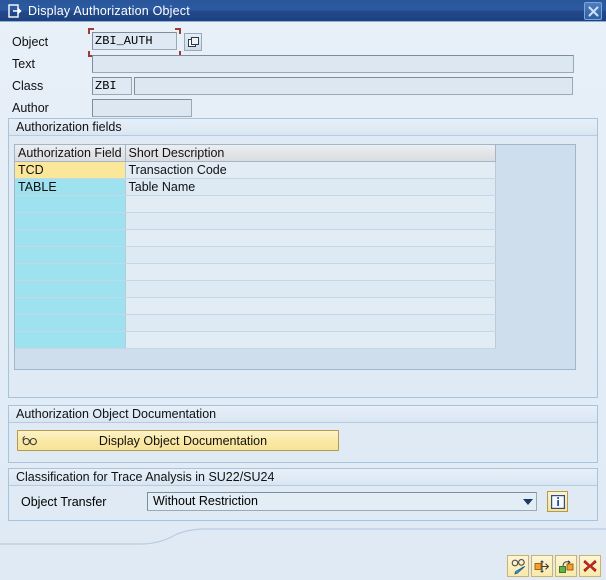 The height and width of the screenshot is (580, 606). Describe the element at coordinates (112, 86) in the screenshot. I see `class-input: ZBI` at that location.